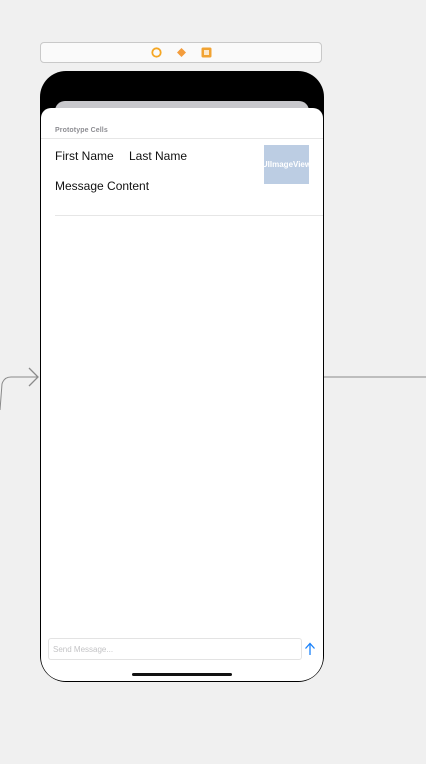  I want to click on message-content-label: Message Content, so click(102, 186).